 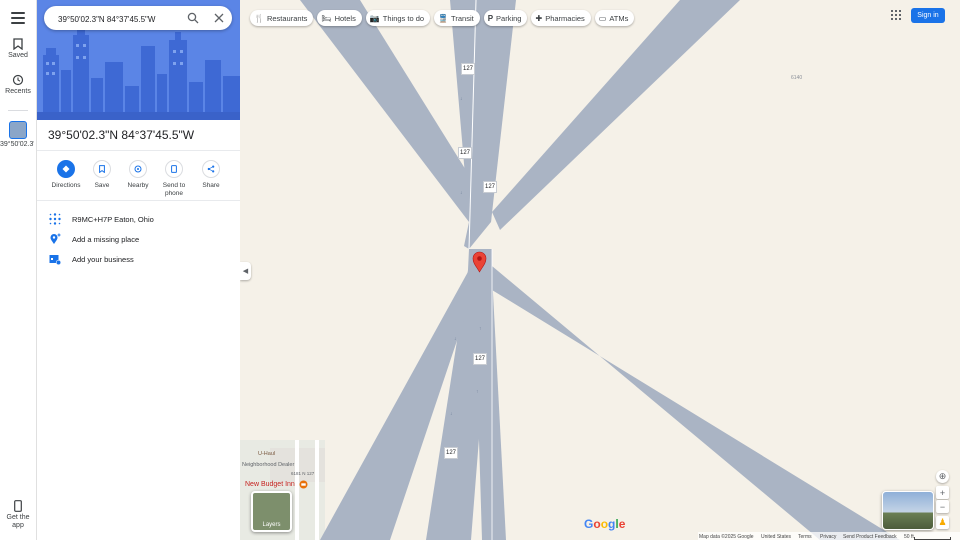 I want to click on close-icon, so click(x=219, y=18).